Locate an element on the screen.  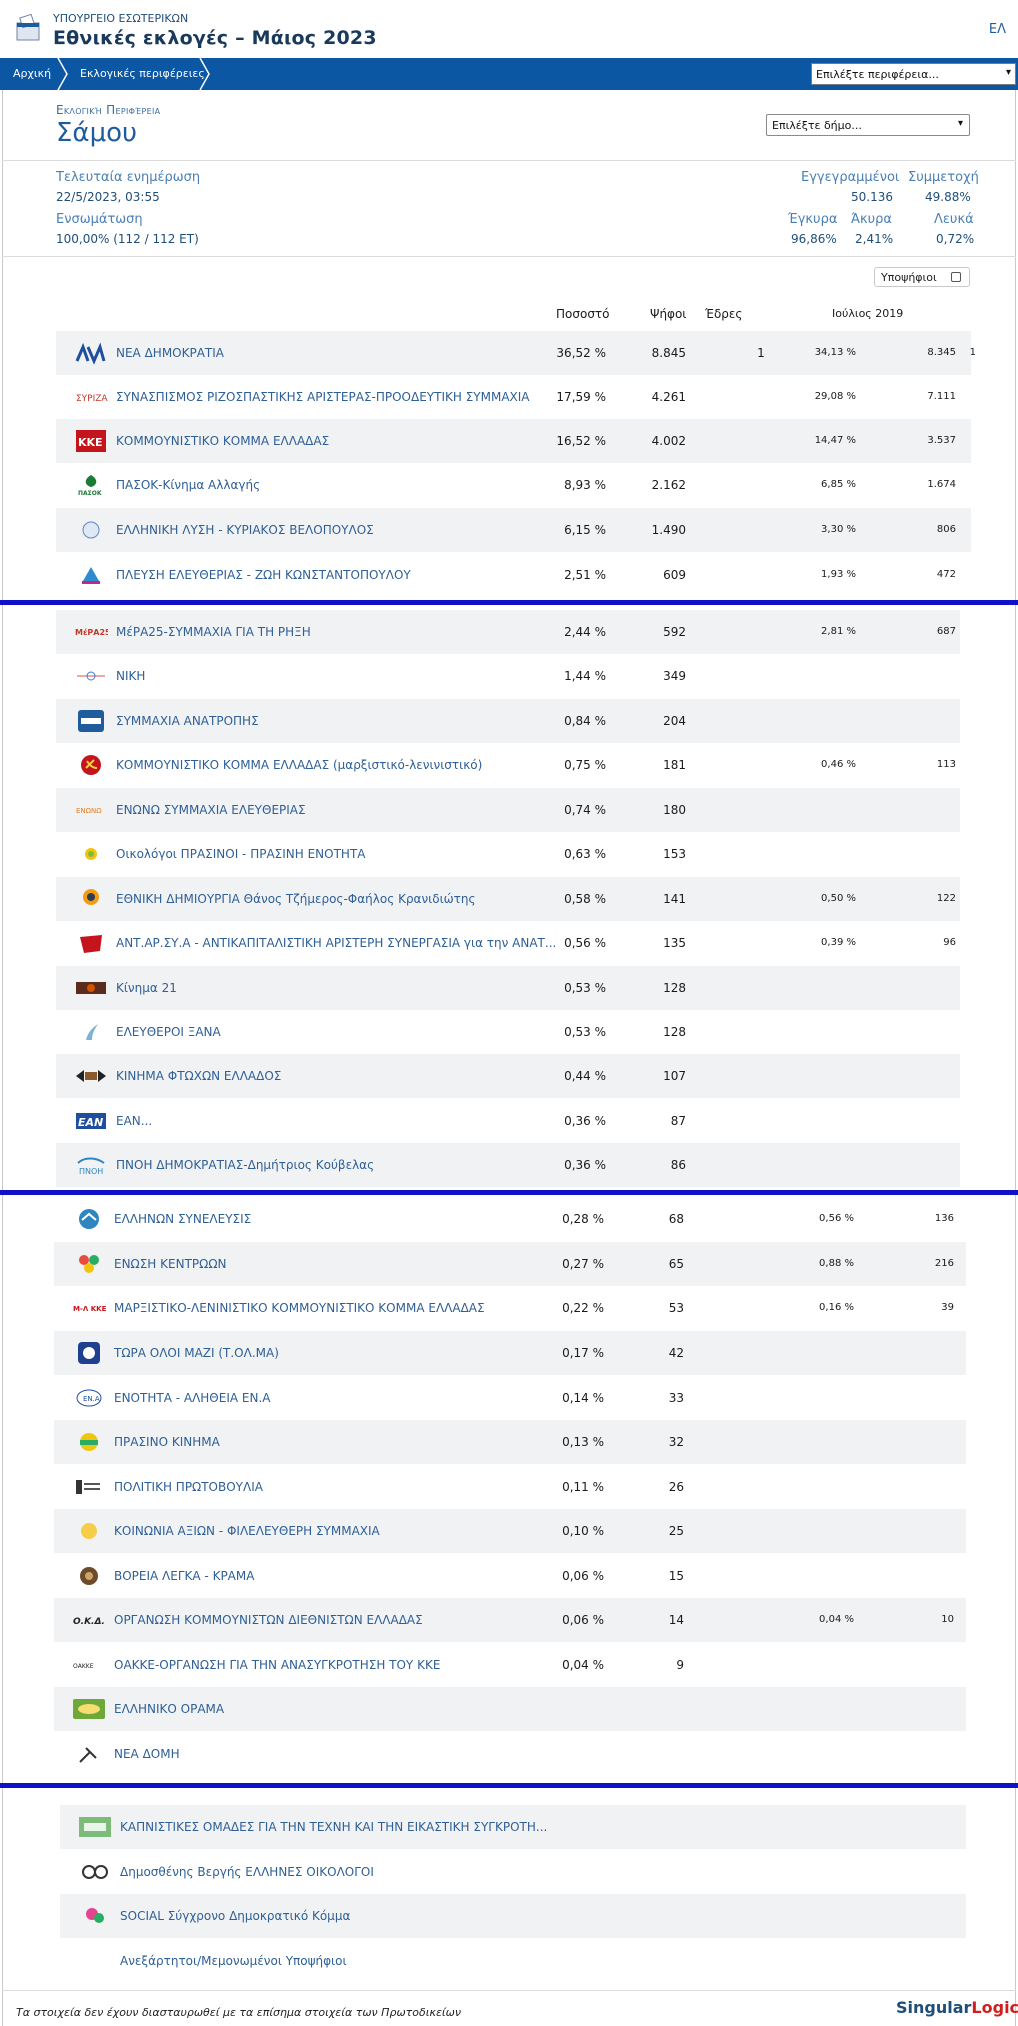
table-row: ΝΕΑ ΔΟΜΗ is located at coordinates (510, 1754).